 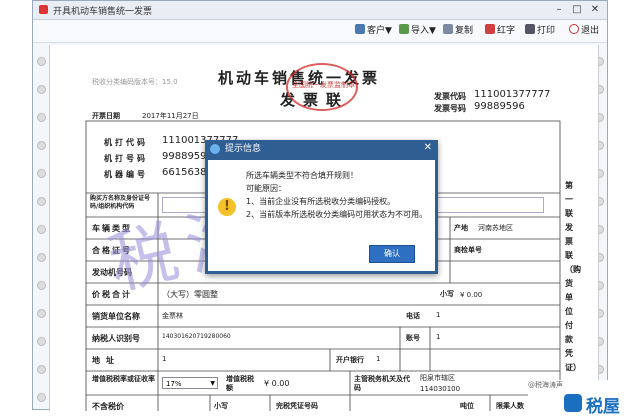 What do you see at coordinates (297, 406) in the screenshot?
I see `completion-label: 完税凭证号码` at bounding box center [297, 406].